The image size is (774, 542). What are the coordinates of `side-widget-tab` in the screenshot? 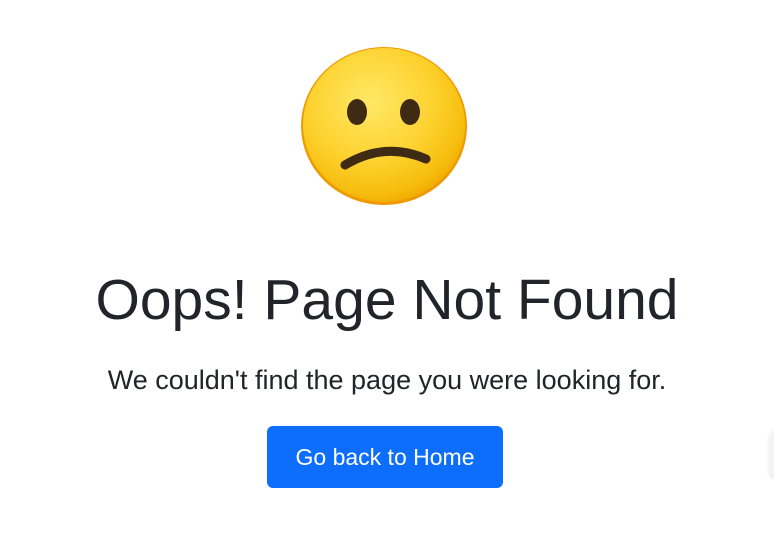 It's located at (772, 455).